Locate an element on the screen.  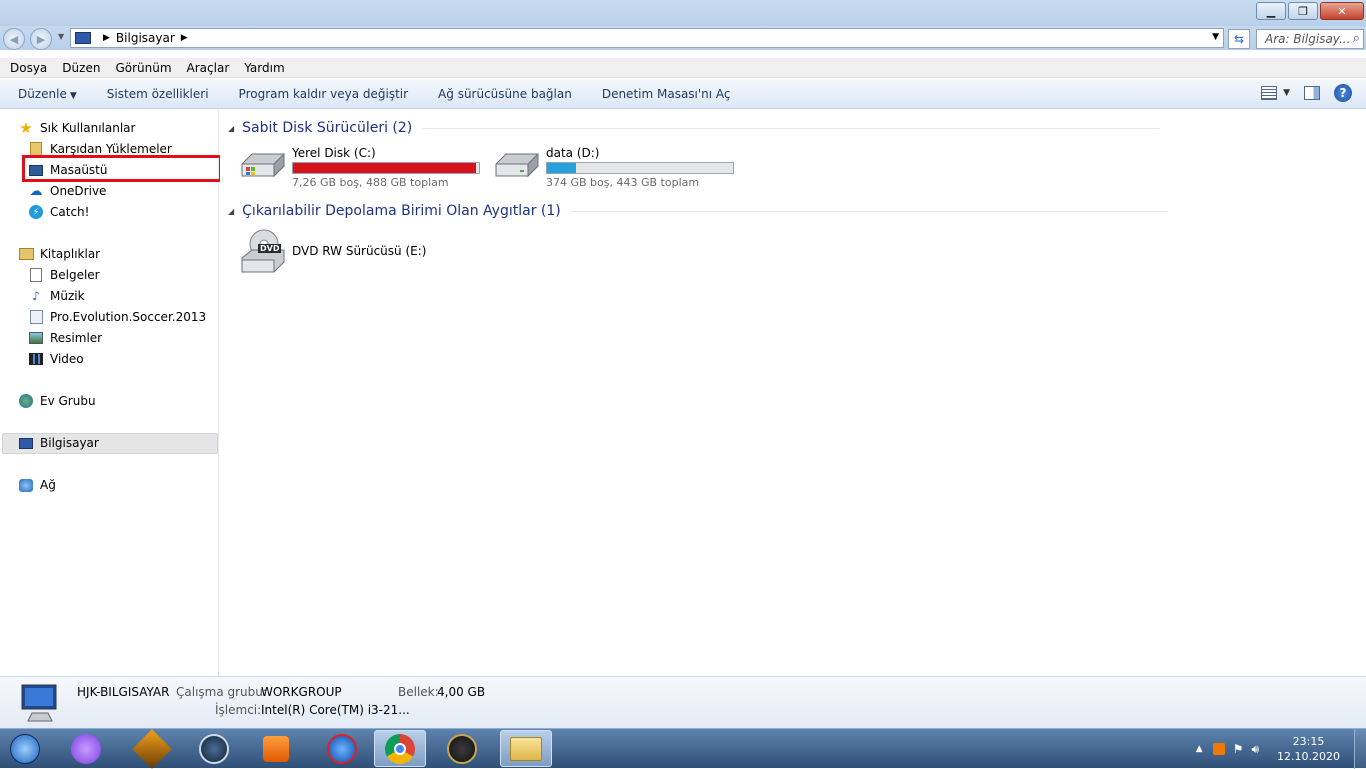
start-button is located at coordinates (25, 748).